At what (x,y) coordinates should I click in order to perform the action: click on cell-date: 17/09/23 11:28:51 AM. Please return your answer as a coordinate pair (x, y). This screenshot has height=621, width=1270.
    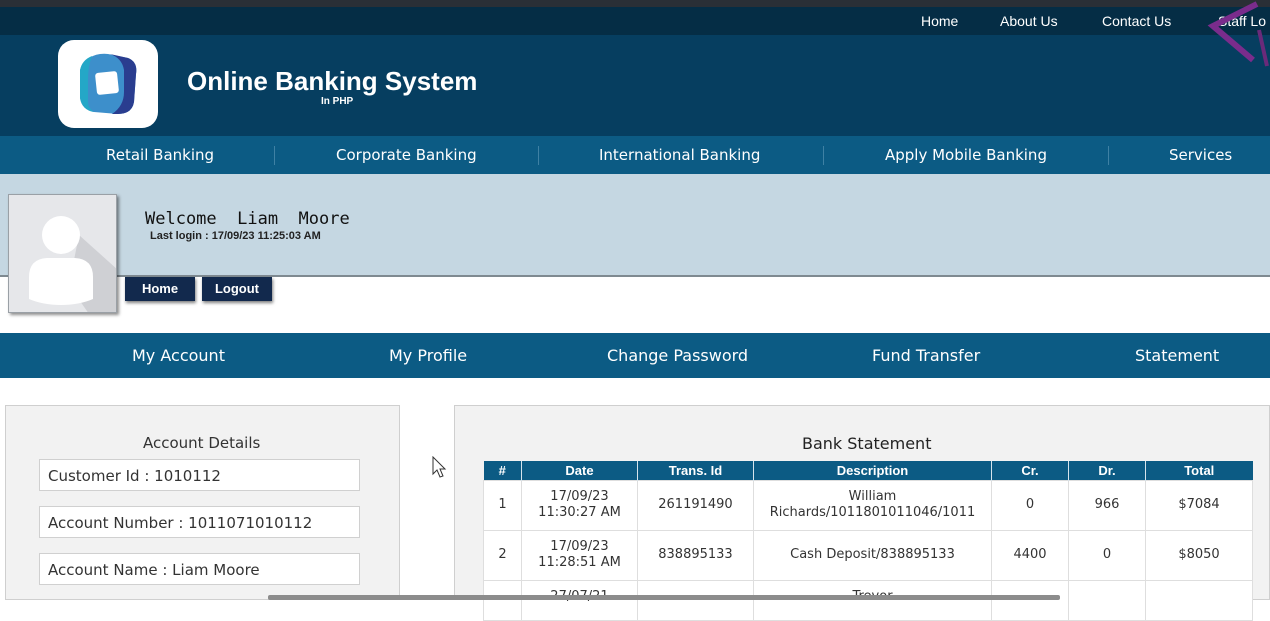
    Looking at the image, I should click on (579, 555).